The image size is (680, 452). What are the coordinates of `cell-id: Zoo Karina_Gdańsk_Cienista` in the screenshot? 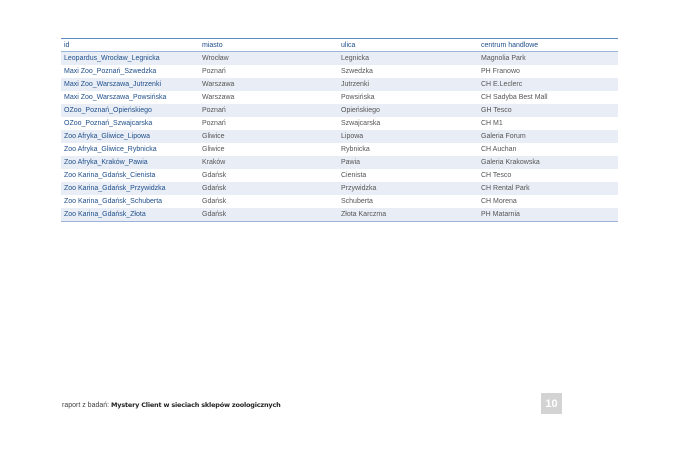 It's located at (130, 175).